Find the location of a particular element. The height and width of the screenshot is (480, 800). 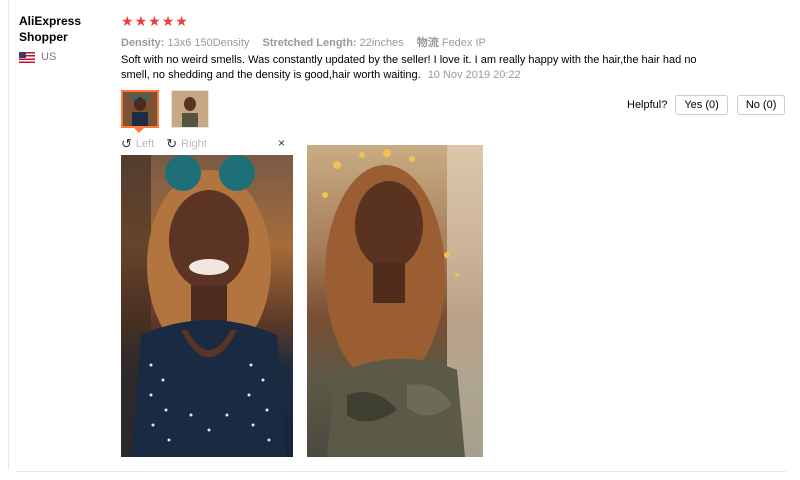

attribute-key: Density: is located at coordinates (143, 43).